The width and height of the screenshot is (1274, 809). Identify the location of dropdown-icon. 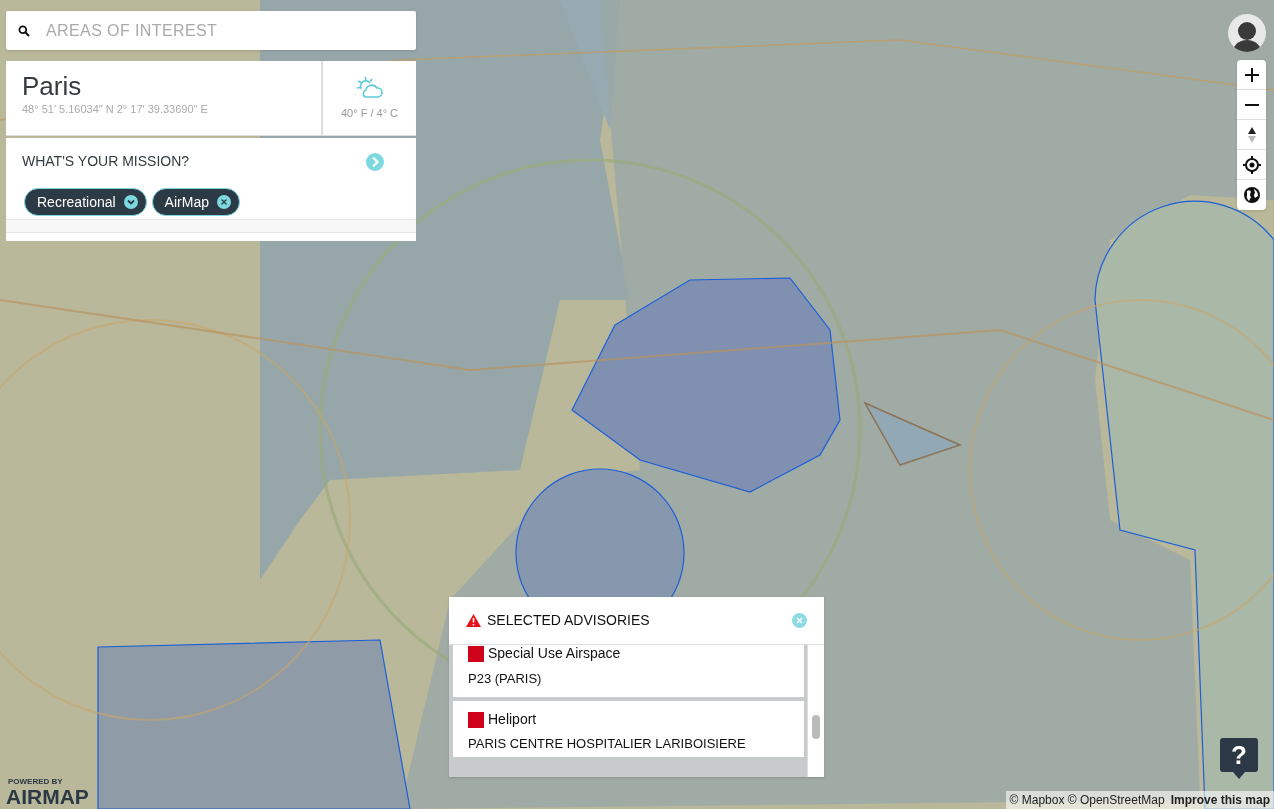
(130, 202).